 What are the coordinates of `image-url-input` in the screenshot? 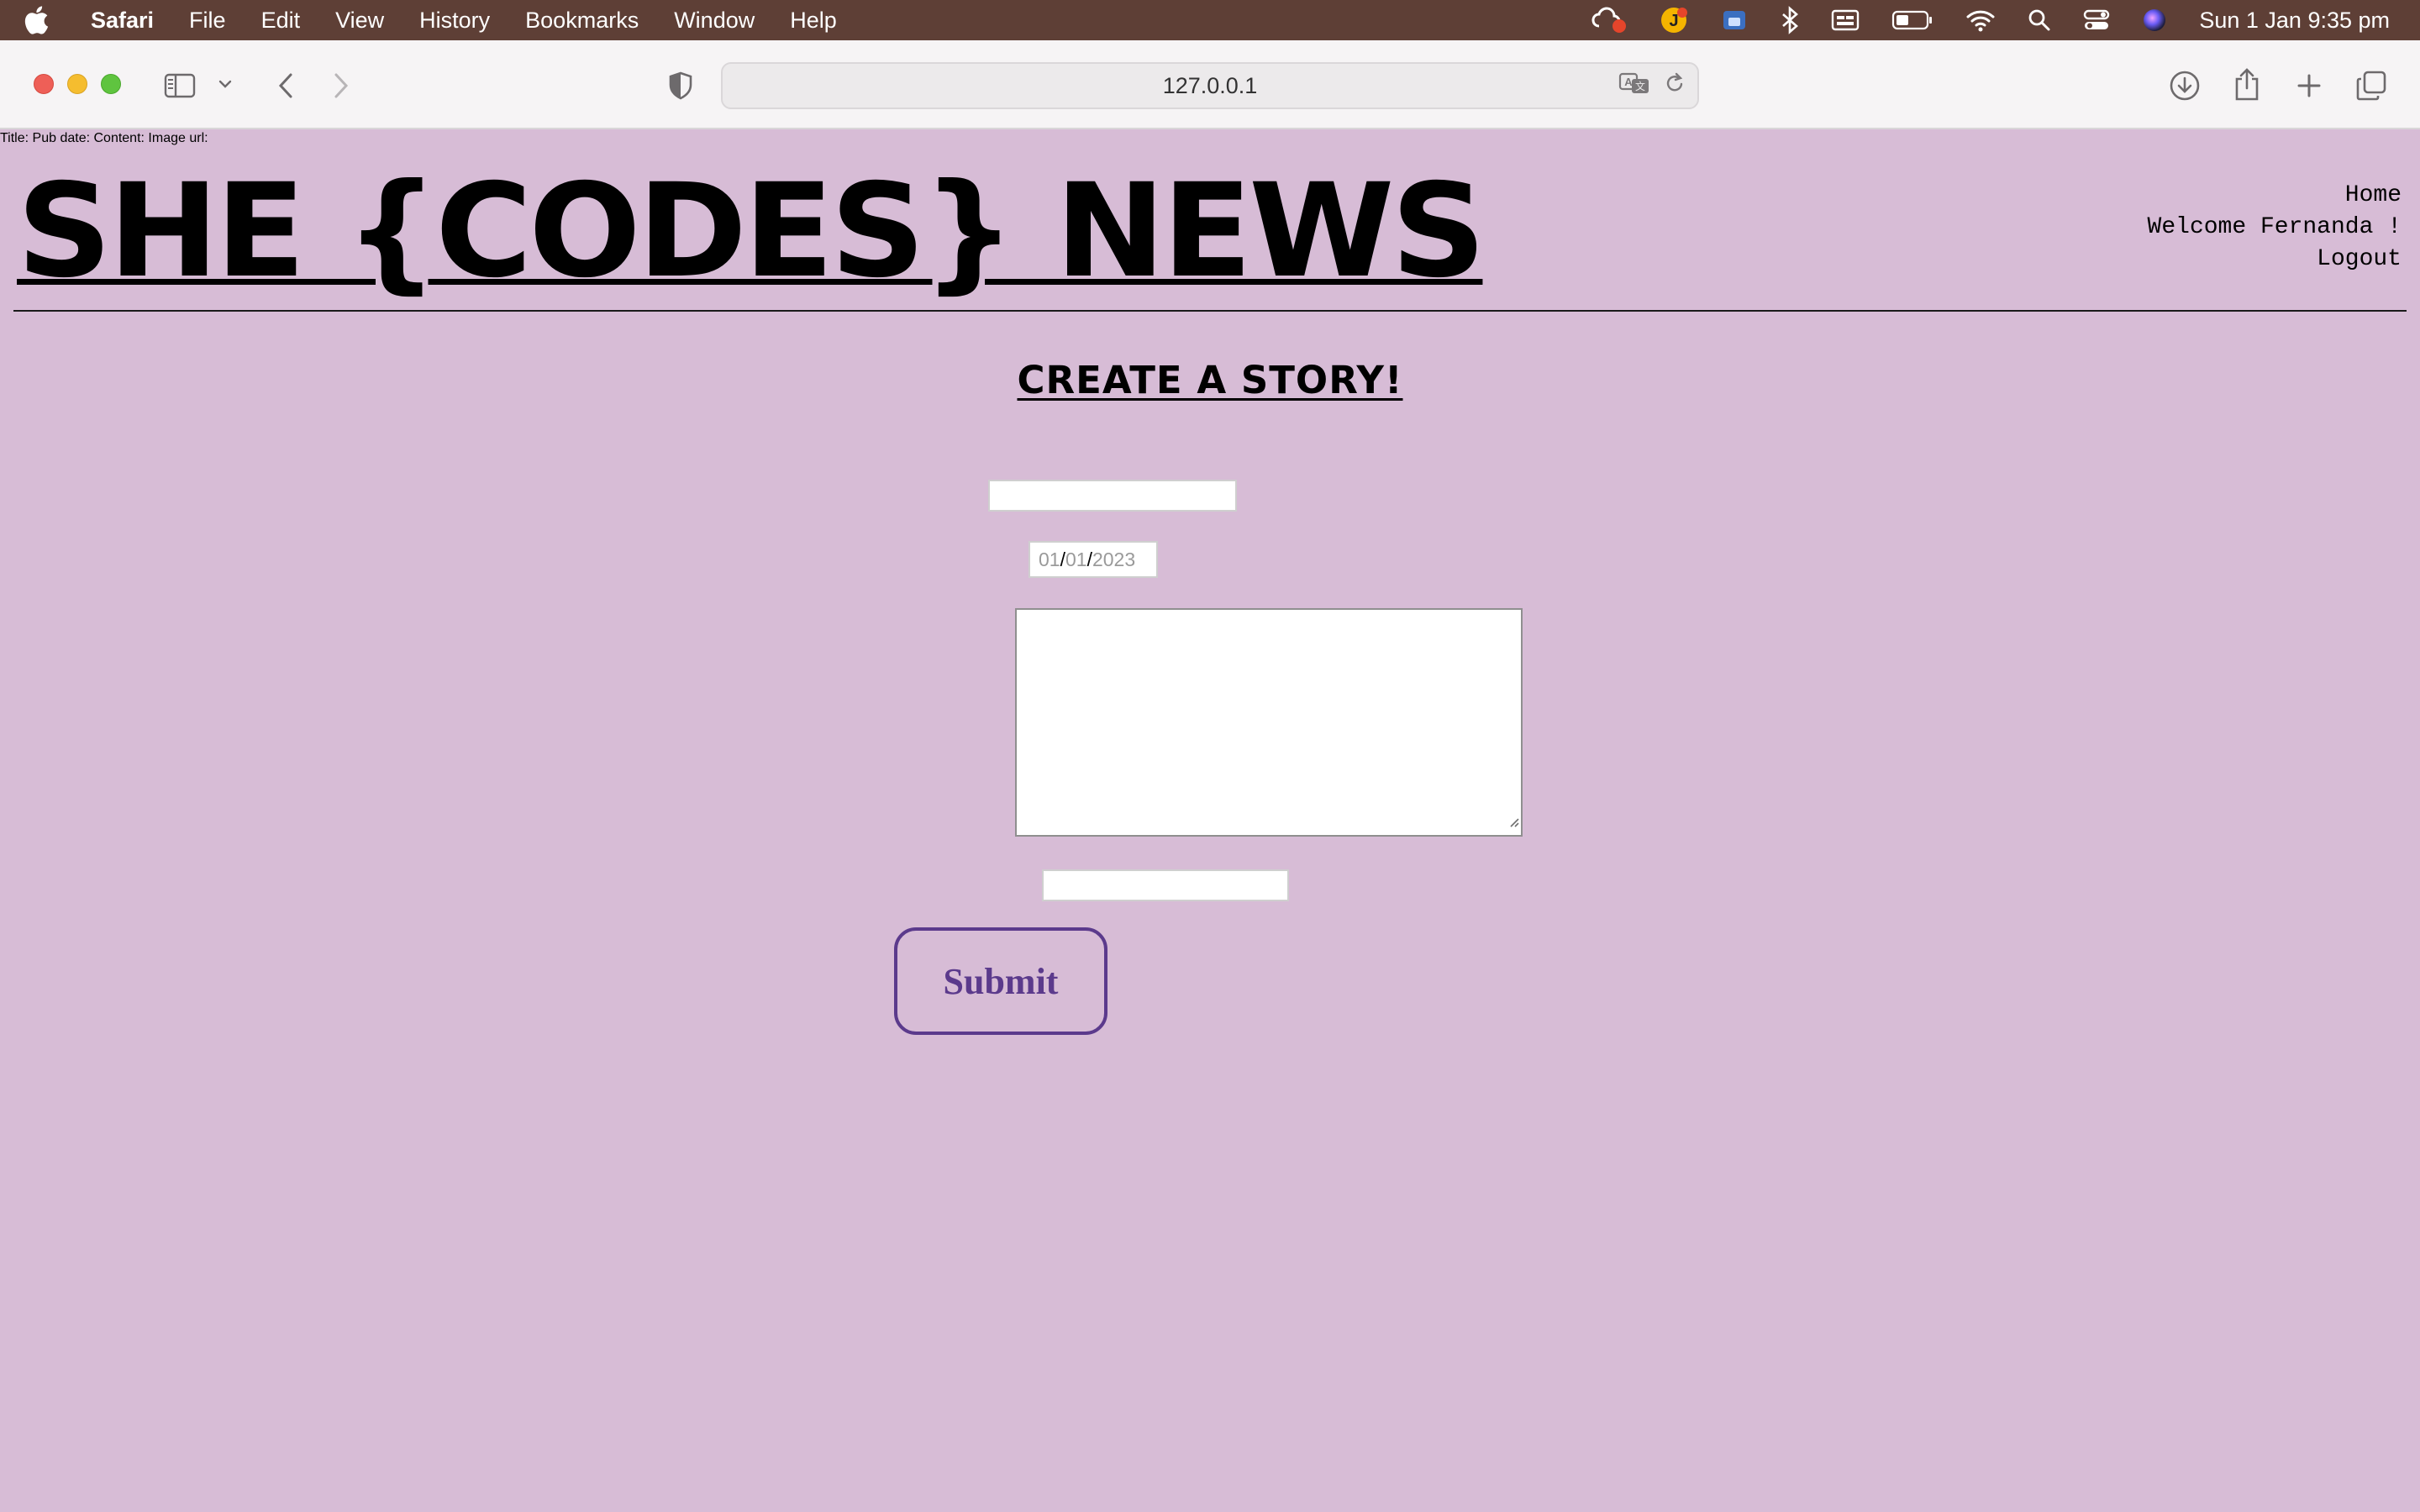 It's located at (1165, 885).